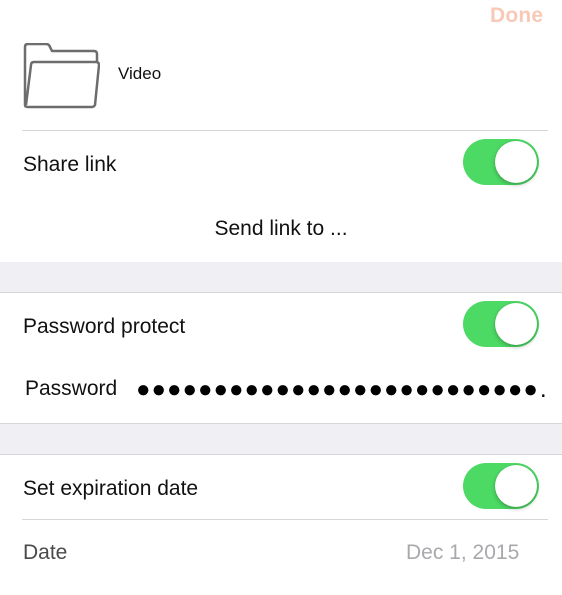  Describe the element at coordinates (111, 488) in the screenshot. I see `expiration-label: Set expiration date` at that location.